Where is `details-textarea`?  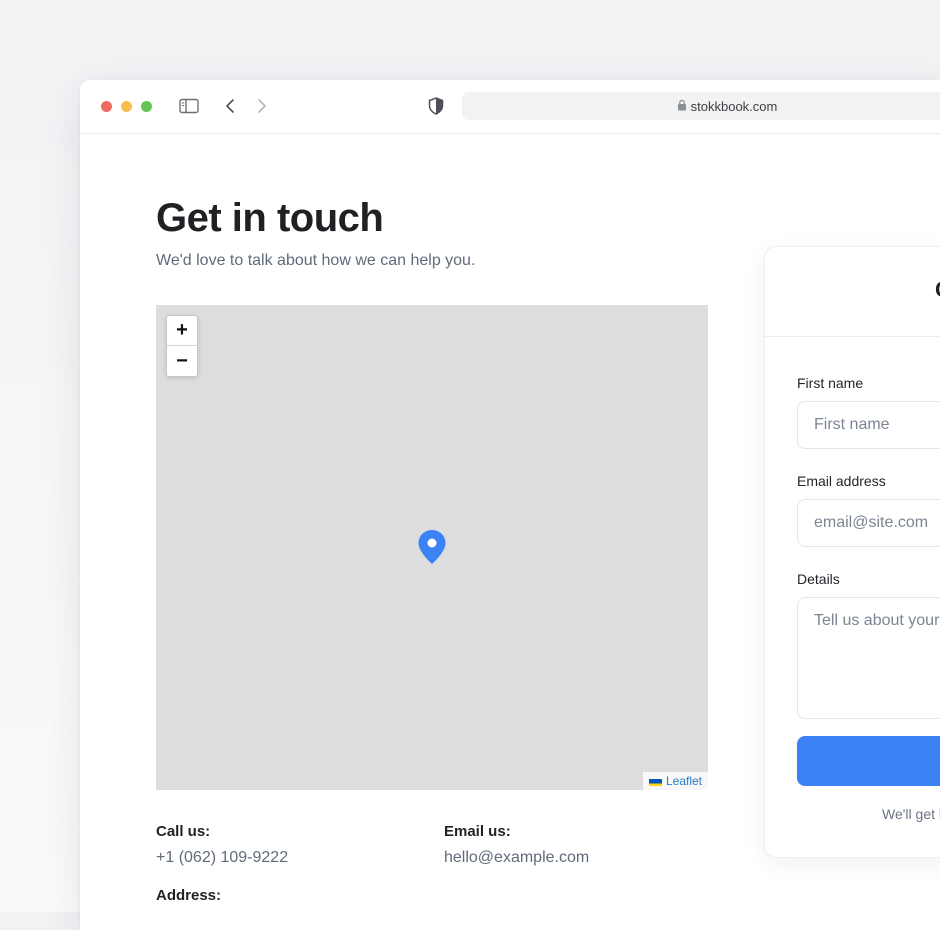 details-textarea is located at coordinates (868, 658).